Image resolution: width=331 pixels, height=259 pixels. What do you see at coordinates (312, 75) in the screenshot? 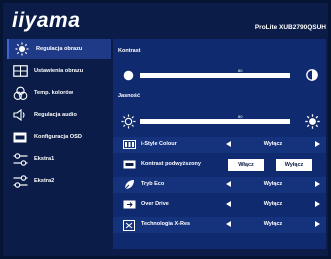
I see `contrast-high-icon` at bounding box center [312, 75].